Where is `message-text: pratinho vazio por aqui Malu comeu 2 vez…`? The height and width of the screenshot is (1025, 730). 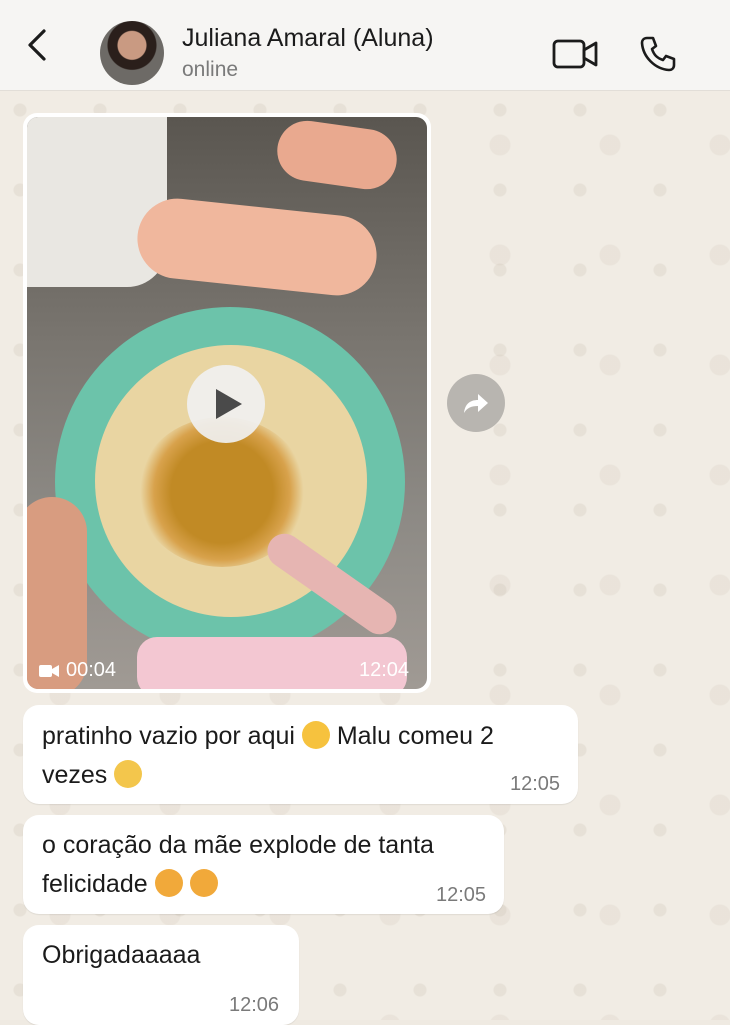 message-text: pratinho vazio por aqui Malu comeu 2 vez… is located at coordinates (268, 755).